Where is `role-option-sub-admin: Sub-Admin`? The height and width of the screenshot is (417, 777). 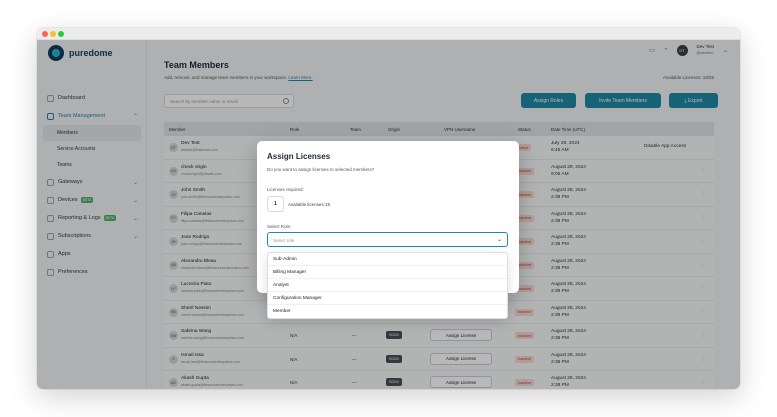
role-option-sub-admin: Sub-Admin is located at coordinates (387, 259).